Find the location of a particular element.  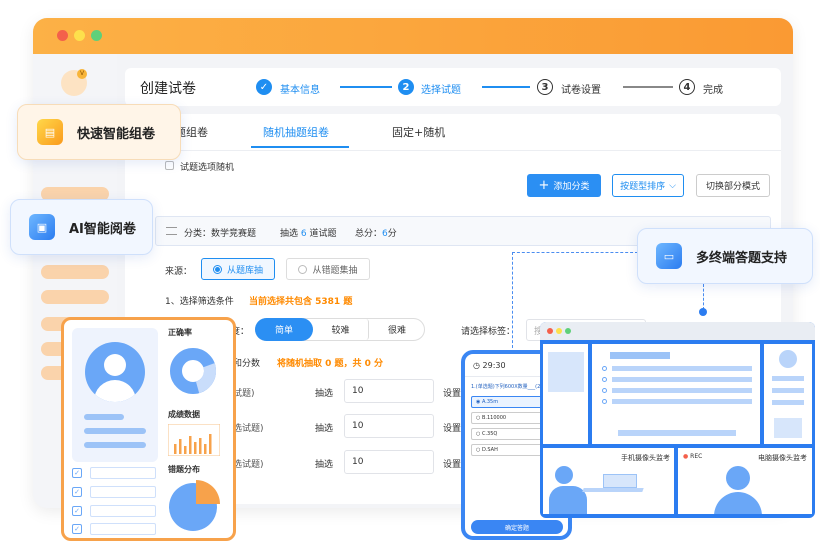

smart-compose-badge: ▤ 快速智能组卷 is located at coordinates (99, 132).